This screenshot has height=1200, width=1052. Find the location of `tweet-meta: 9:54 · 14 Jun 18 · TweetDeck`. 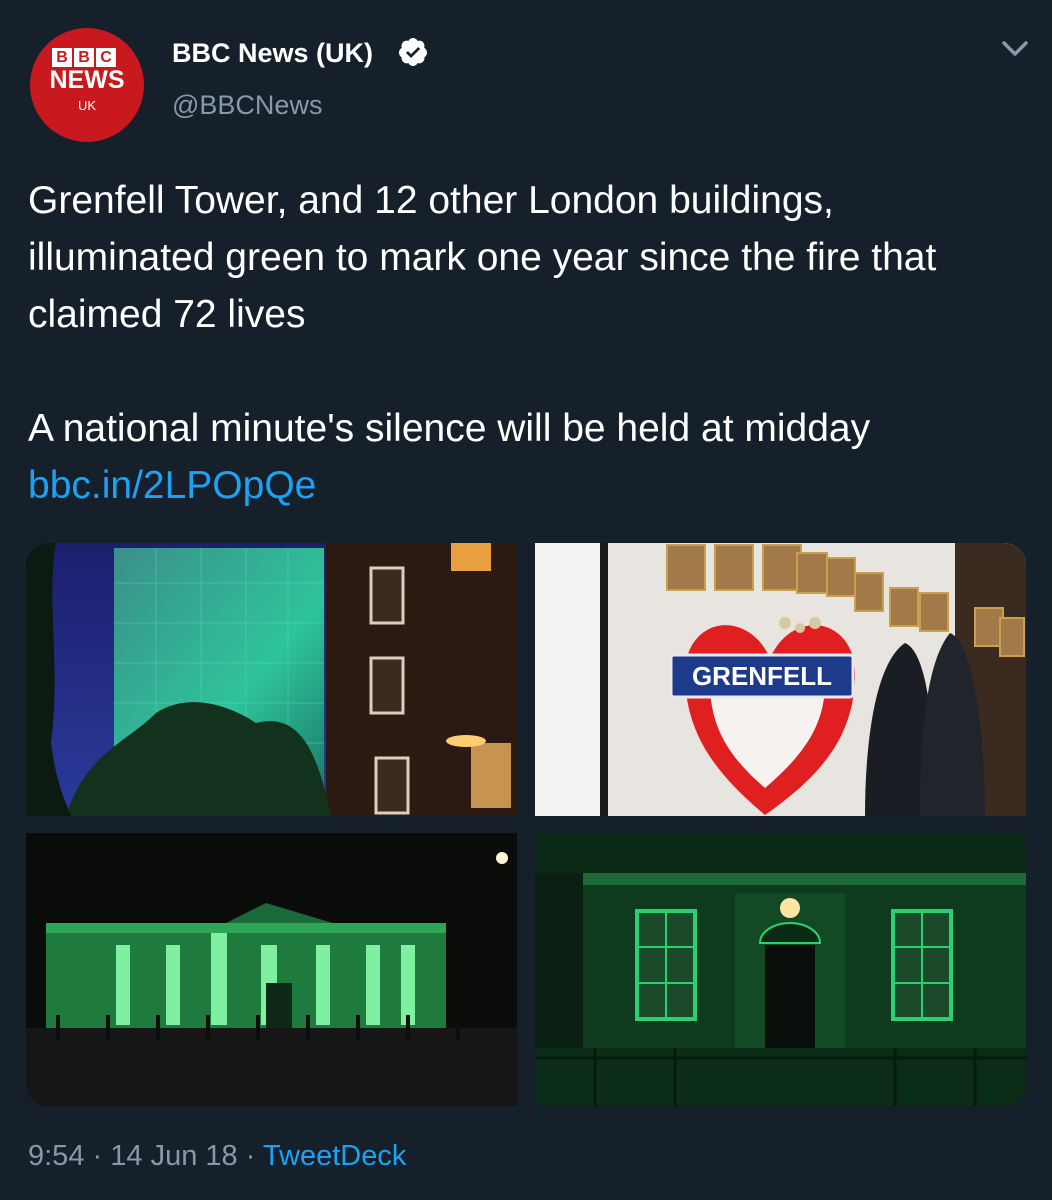

tweet-meta: 9:54 · 14 Jun 18 · TweetDeck is located at coordinates (217, 1156).